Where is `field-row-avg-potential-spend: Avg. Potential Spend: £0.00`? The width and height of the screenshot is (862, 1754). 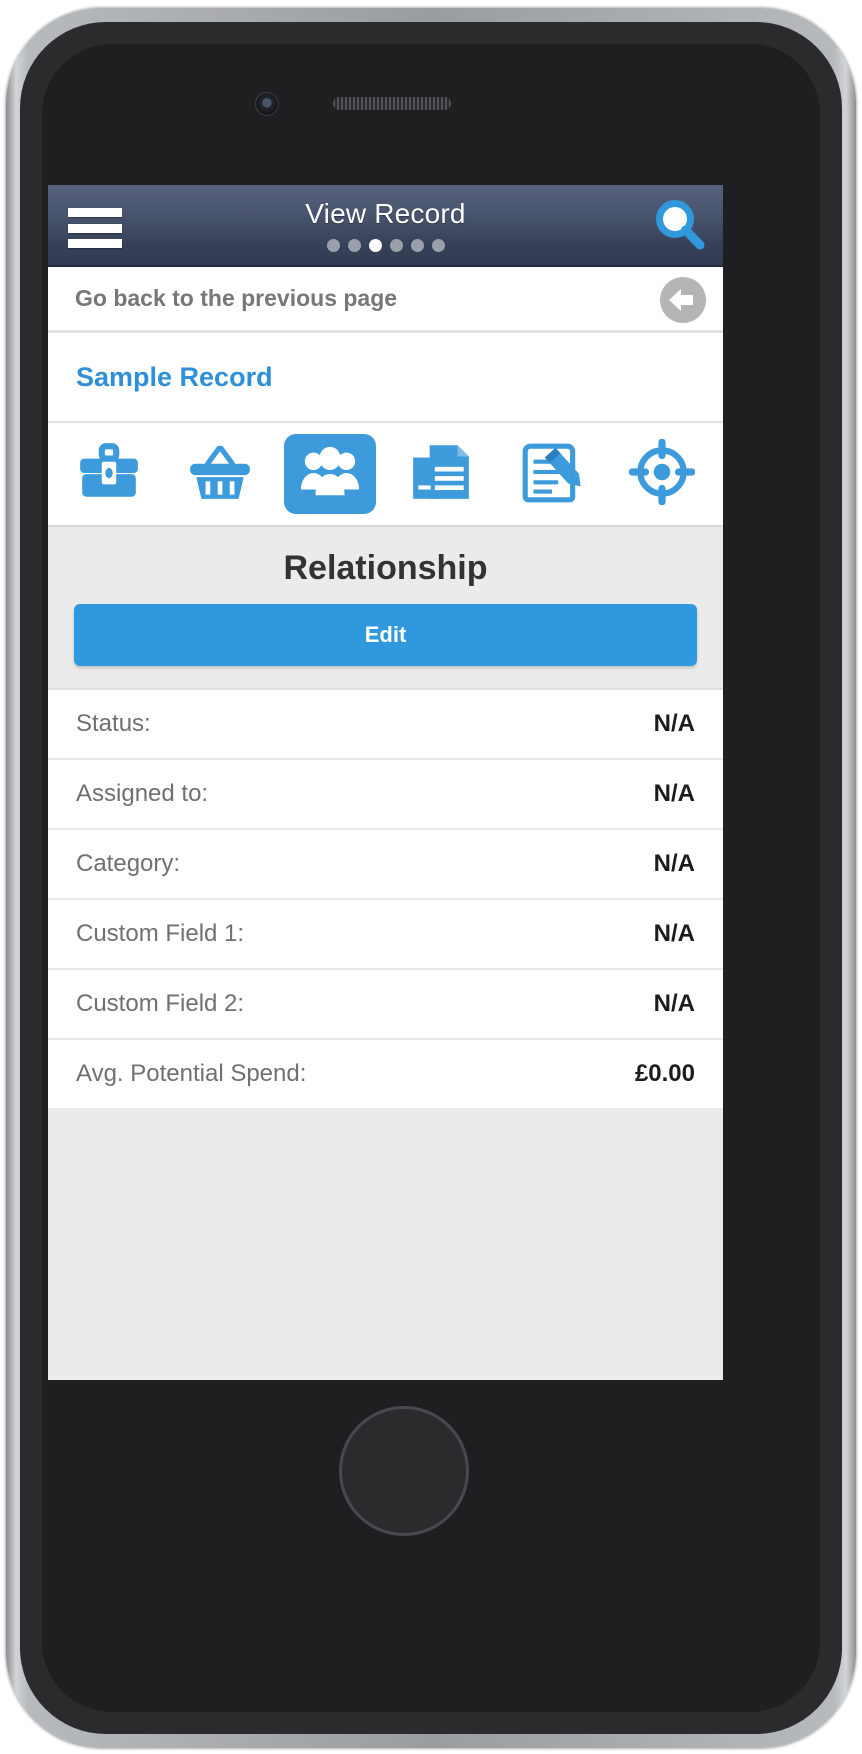
field-row-avg-potential-spend: Avg. Potential Spend: £0.00 is located at coordinates (385, 1075).